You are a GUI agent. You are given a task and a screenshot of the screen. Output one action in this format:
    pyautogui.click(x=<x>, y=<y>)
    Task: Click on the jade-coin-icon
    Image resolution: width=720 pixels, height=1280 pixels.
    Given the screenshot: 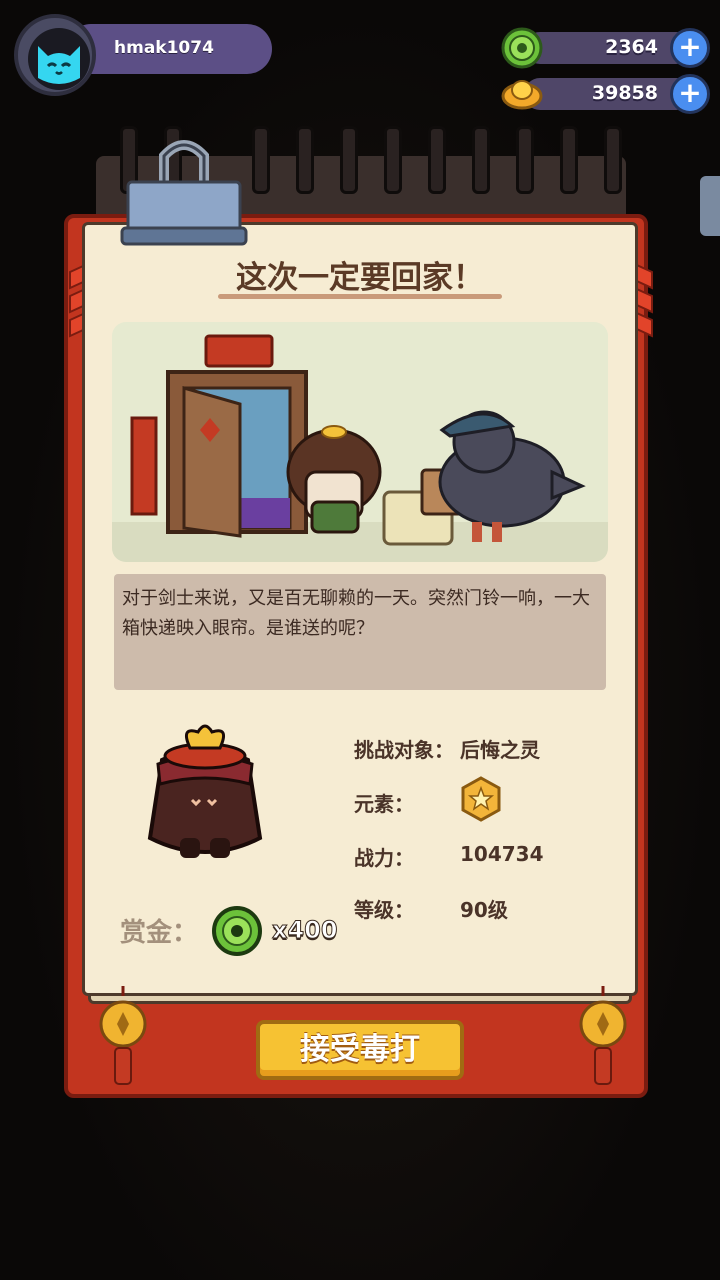 What is the action you would take?
    pyautogui.click(x=522, y=48)
    